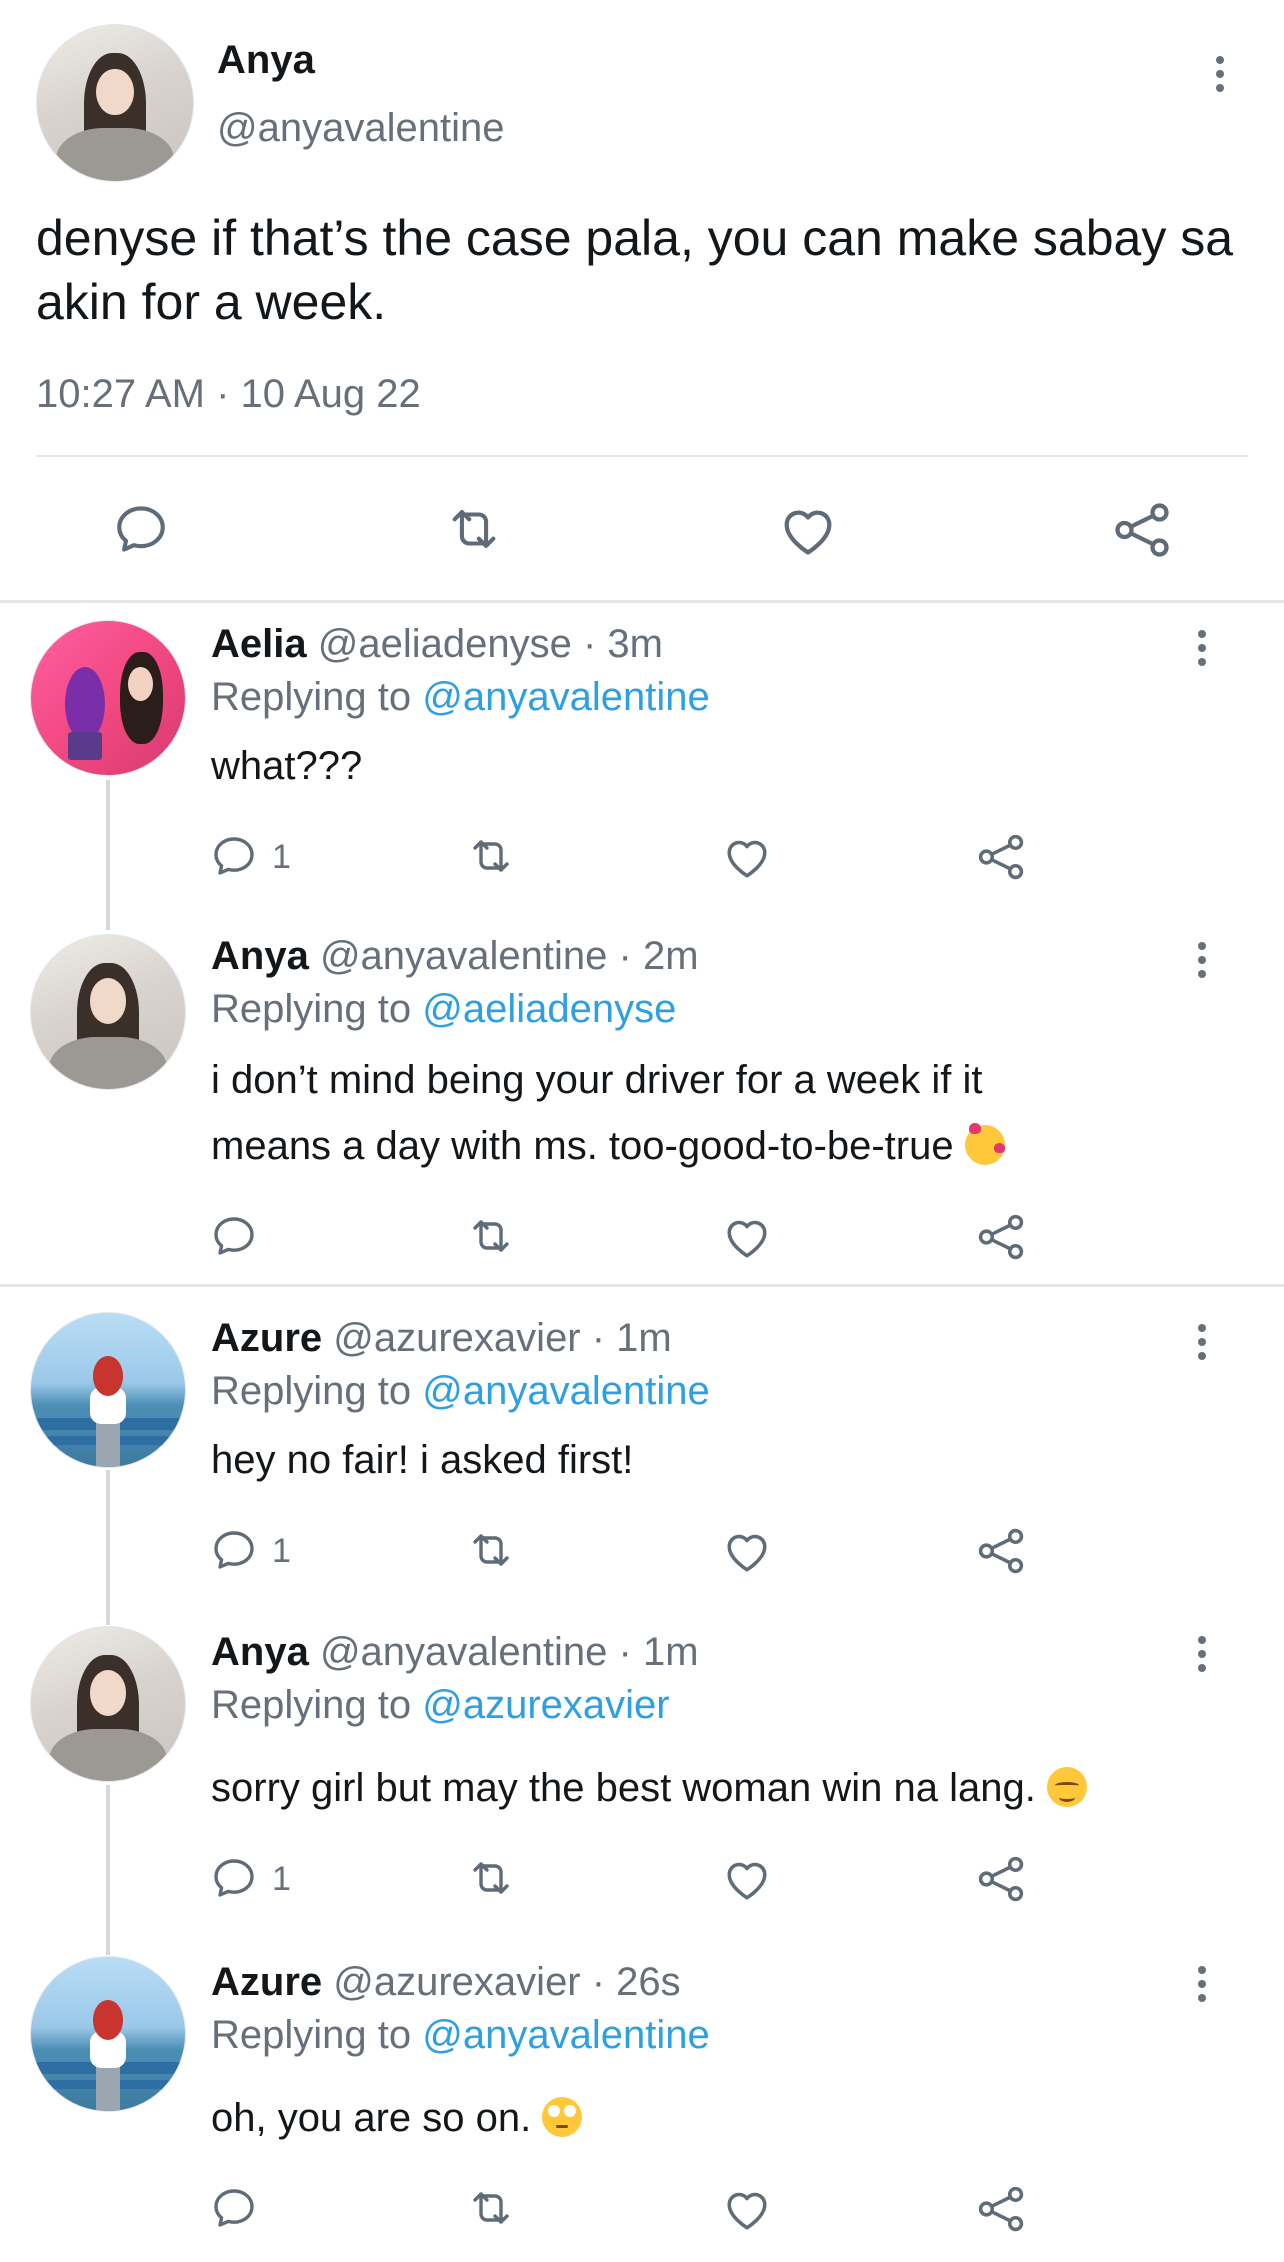  I want to click on main-tweet-divider, so click(642, 456).